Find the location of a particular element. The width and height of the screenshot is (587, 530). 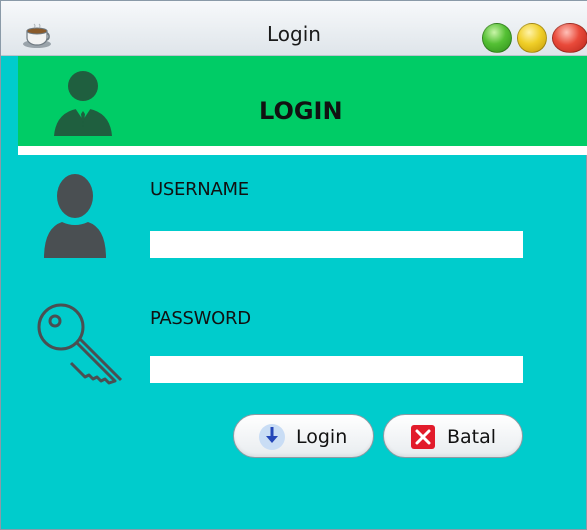

cancel-button: Batal is located at coordinates (453, 436).